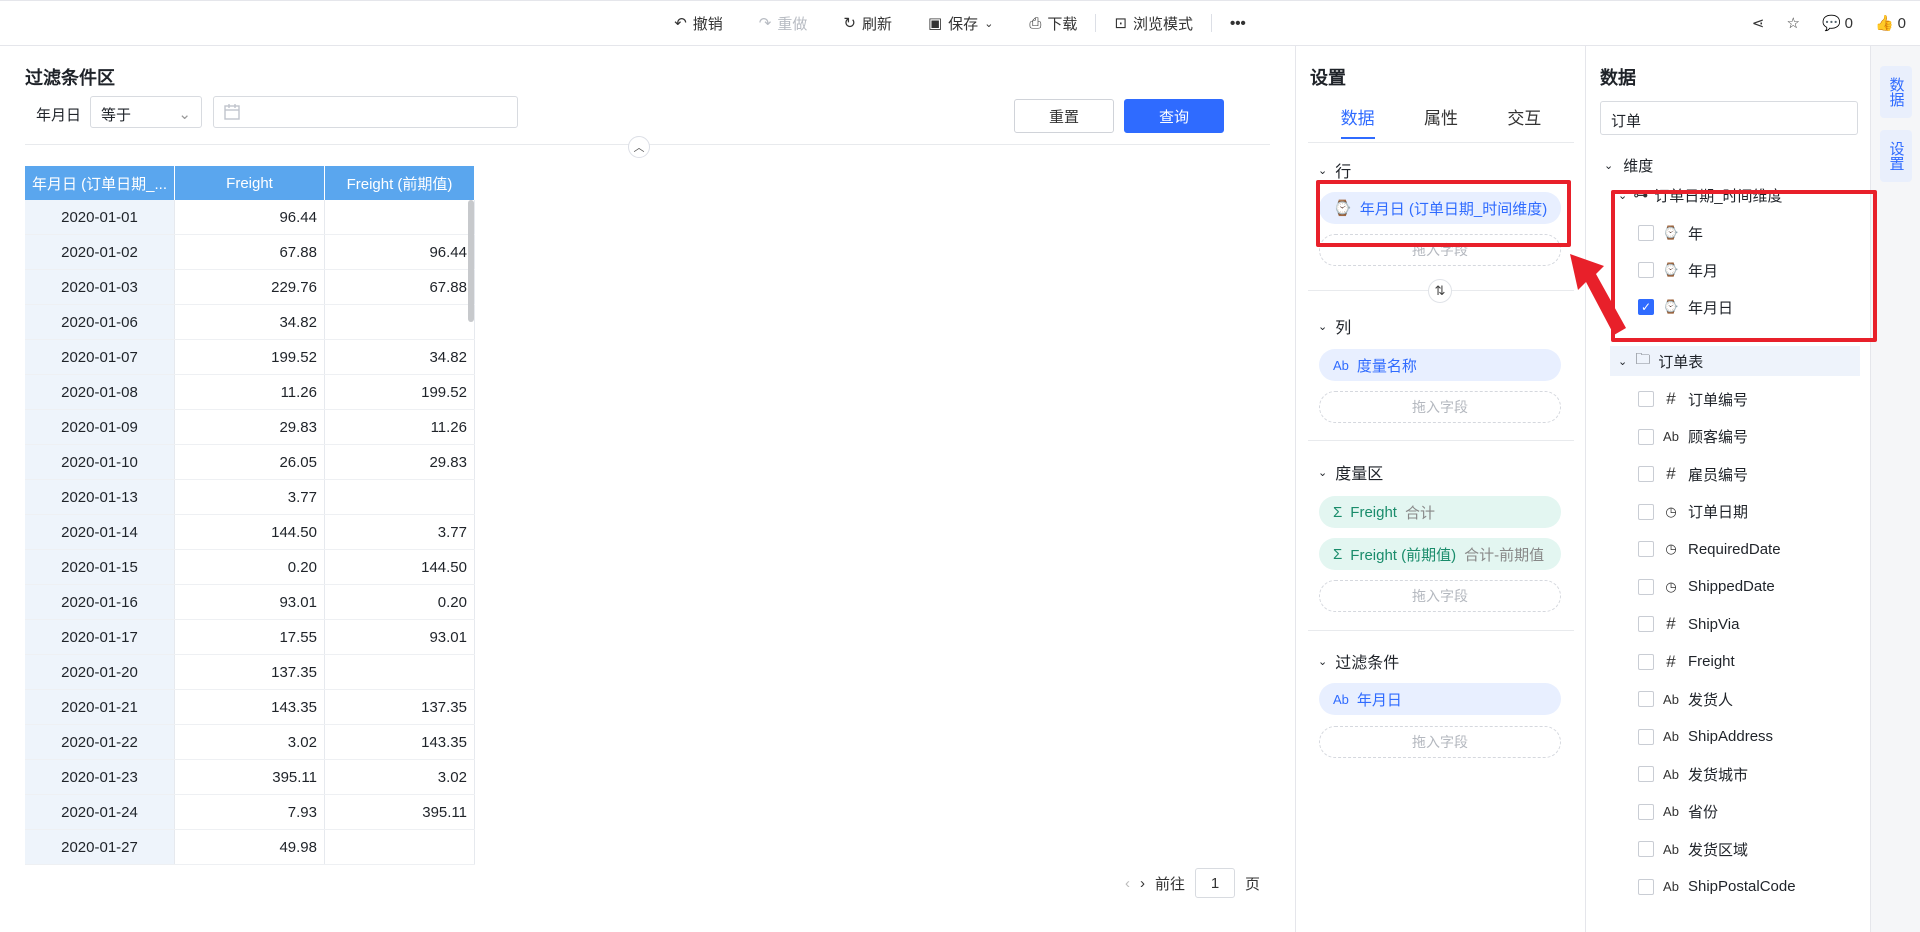  What do you see at coordinates (1884, 23) in the screenshot?
I see `thumbs-up-icon: 👍` at bounding box center [1884, 23].